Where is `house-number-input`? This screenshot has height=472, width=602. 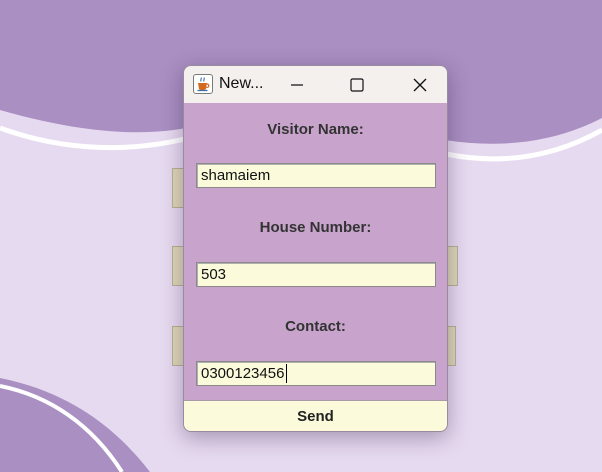 house-number-input is located at coordinates (316, 274).